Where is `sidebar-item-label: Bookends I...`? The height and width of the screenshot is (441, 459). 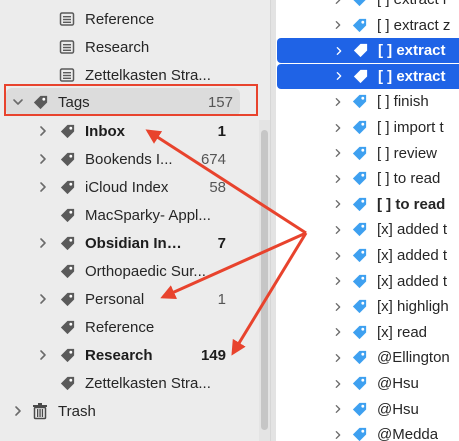
sidebar-item-label: Bookends I... is located at coordinates (129, 159).